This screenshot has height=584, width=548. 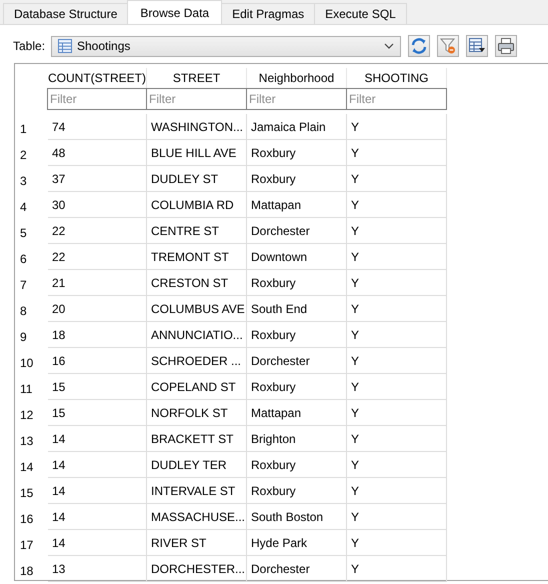 I want to click on table-cell: DUDLEY ST, so click(x=197, y=179).